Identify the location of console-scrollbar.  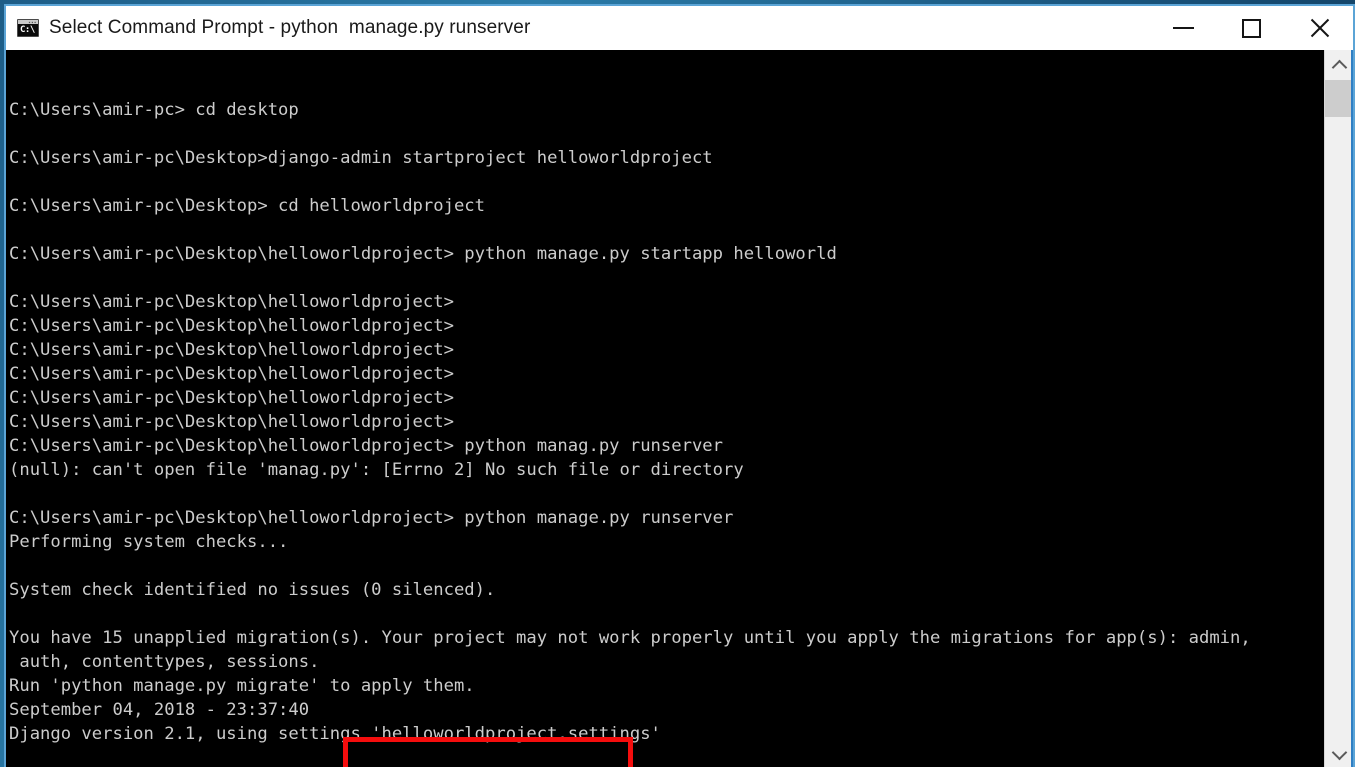
(1338, 408).